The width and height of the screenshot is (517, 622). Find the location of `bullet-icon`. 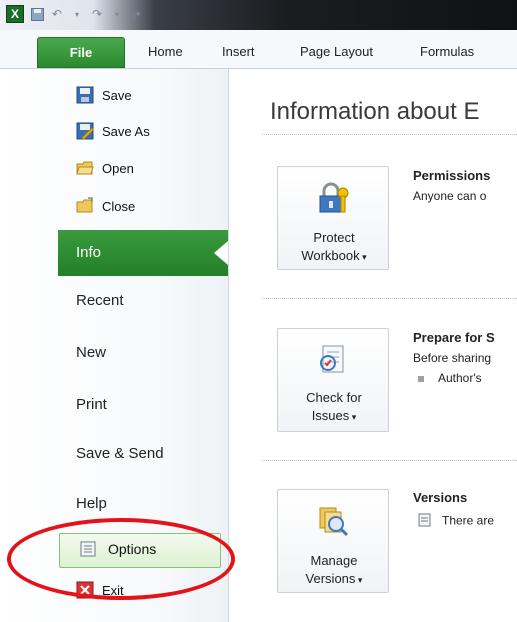

bullet-icon is located at coordinates (421, 378).